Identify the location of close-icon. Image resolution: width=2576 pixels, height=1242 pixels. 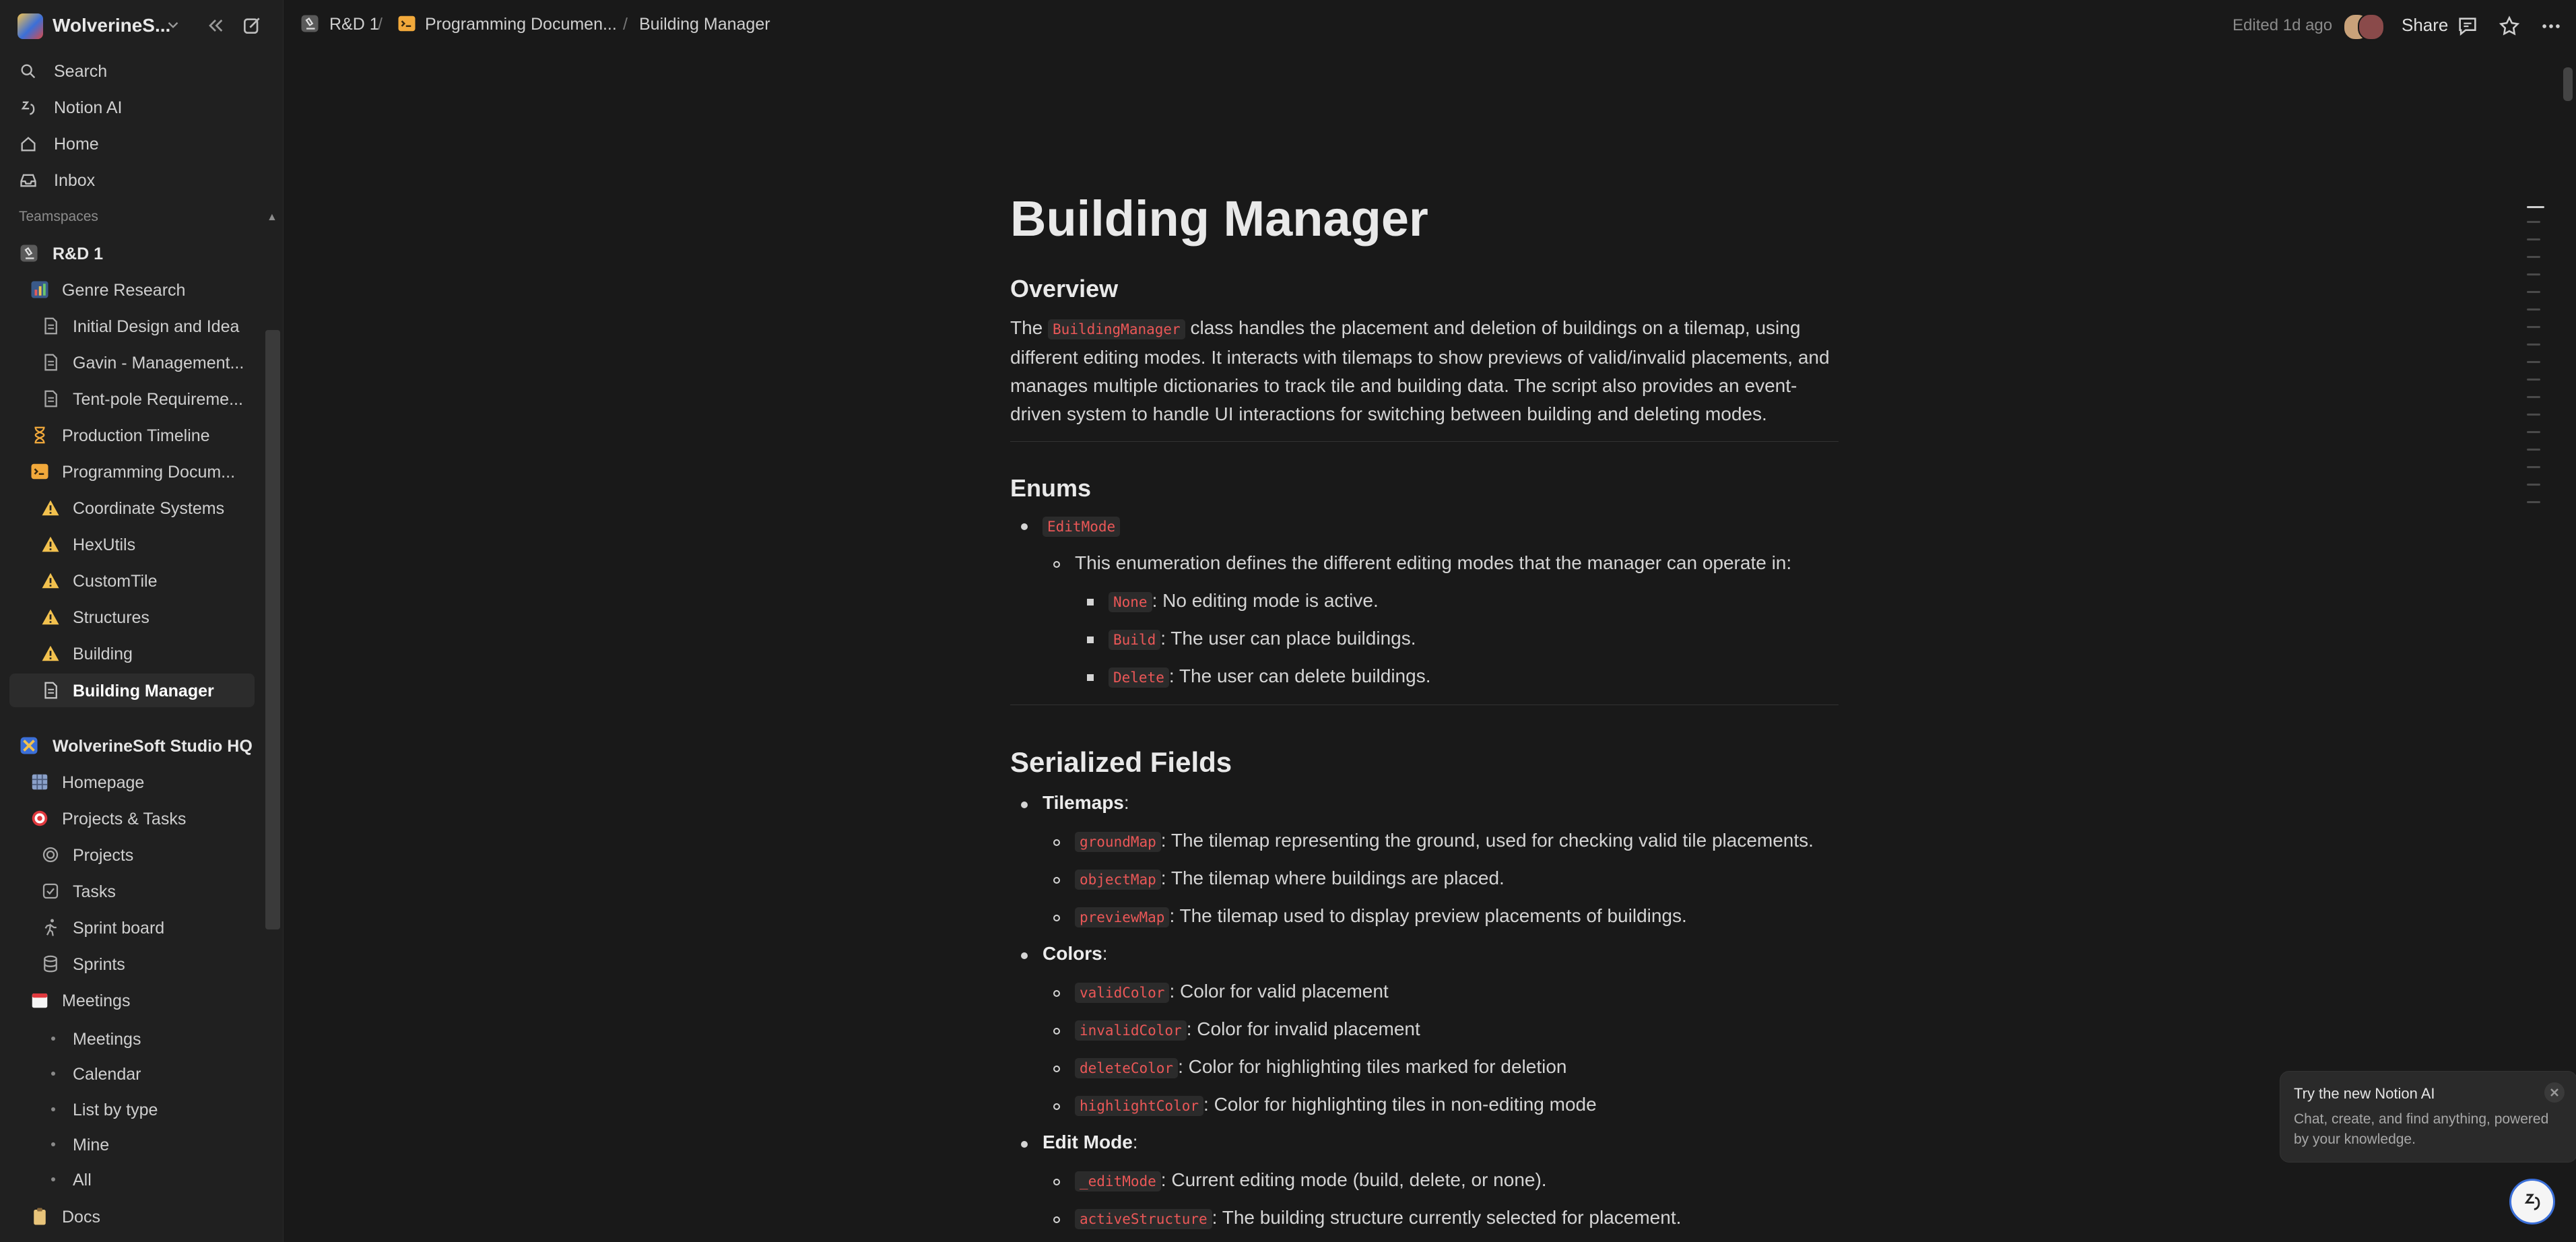
(2554, 1092).